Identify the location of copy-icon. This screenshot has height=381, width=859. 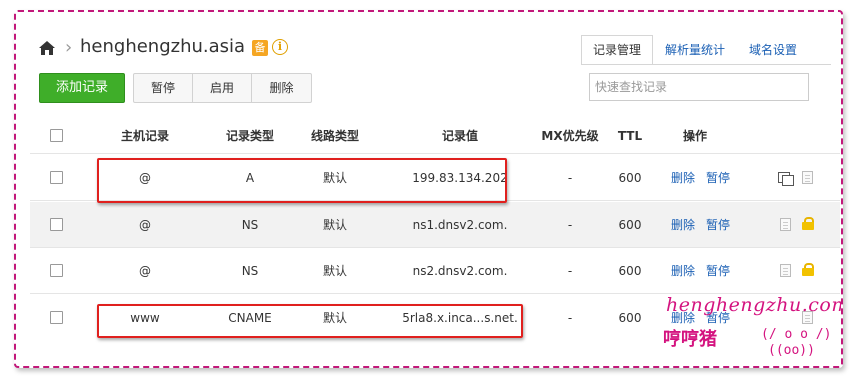
(786, 179).